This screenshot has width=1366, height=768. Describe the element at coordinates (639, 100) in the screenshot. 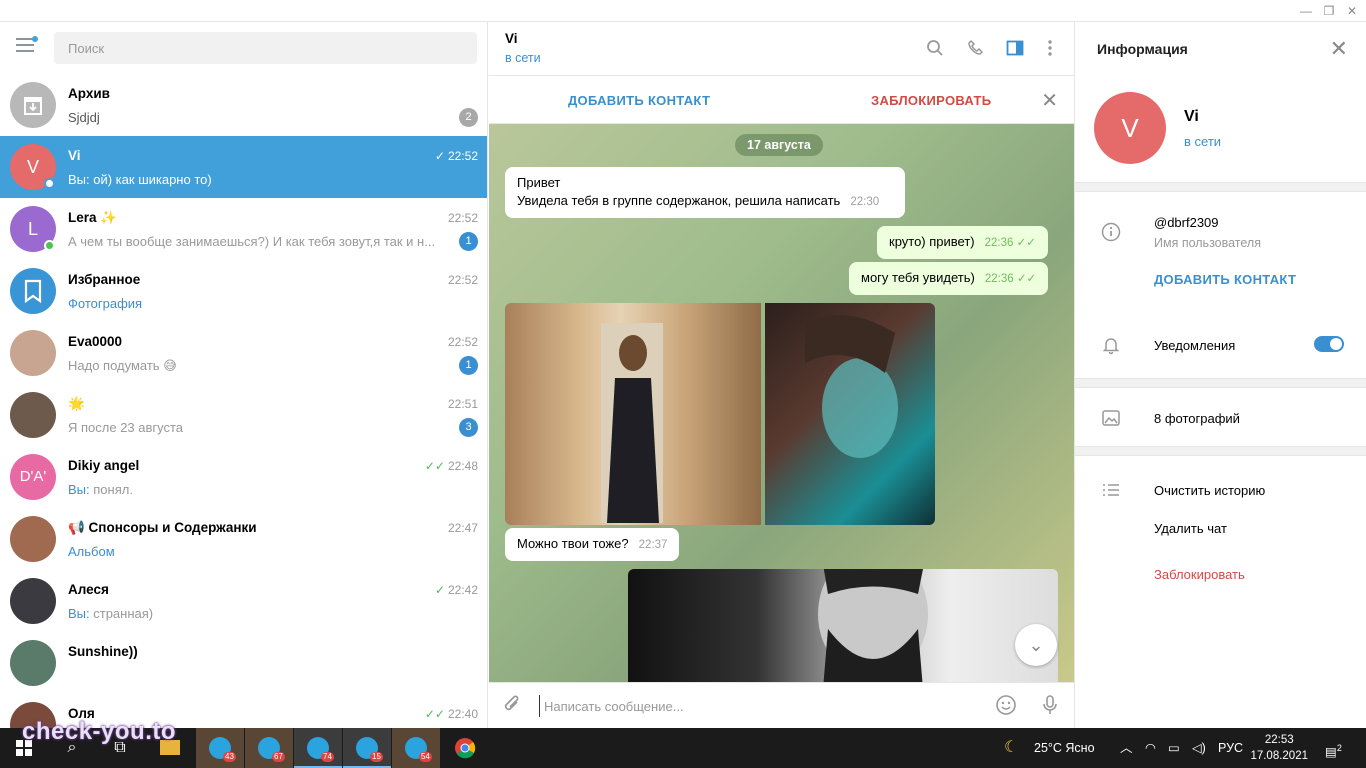

I see `add-contact-button: ДОБАВИТЬ КОНТАКТ` at that location.